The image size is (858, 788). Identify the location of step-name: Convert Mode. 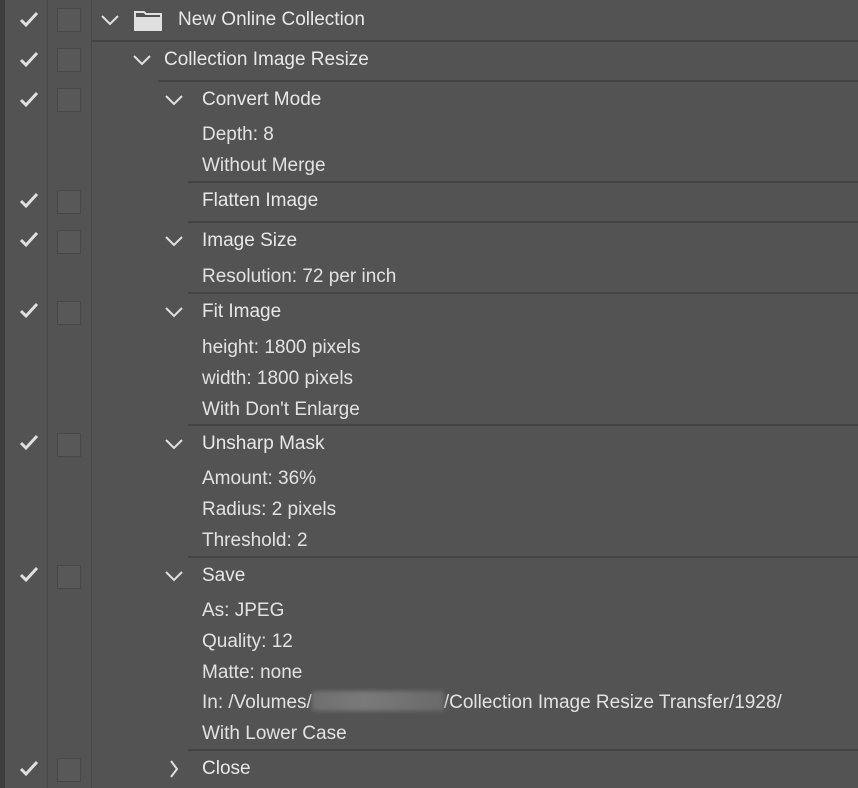
(262, 99).